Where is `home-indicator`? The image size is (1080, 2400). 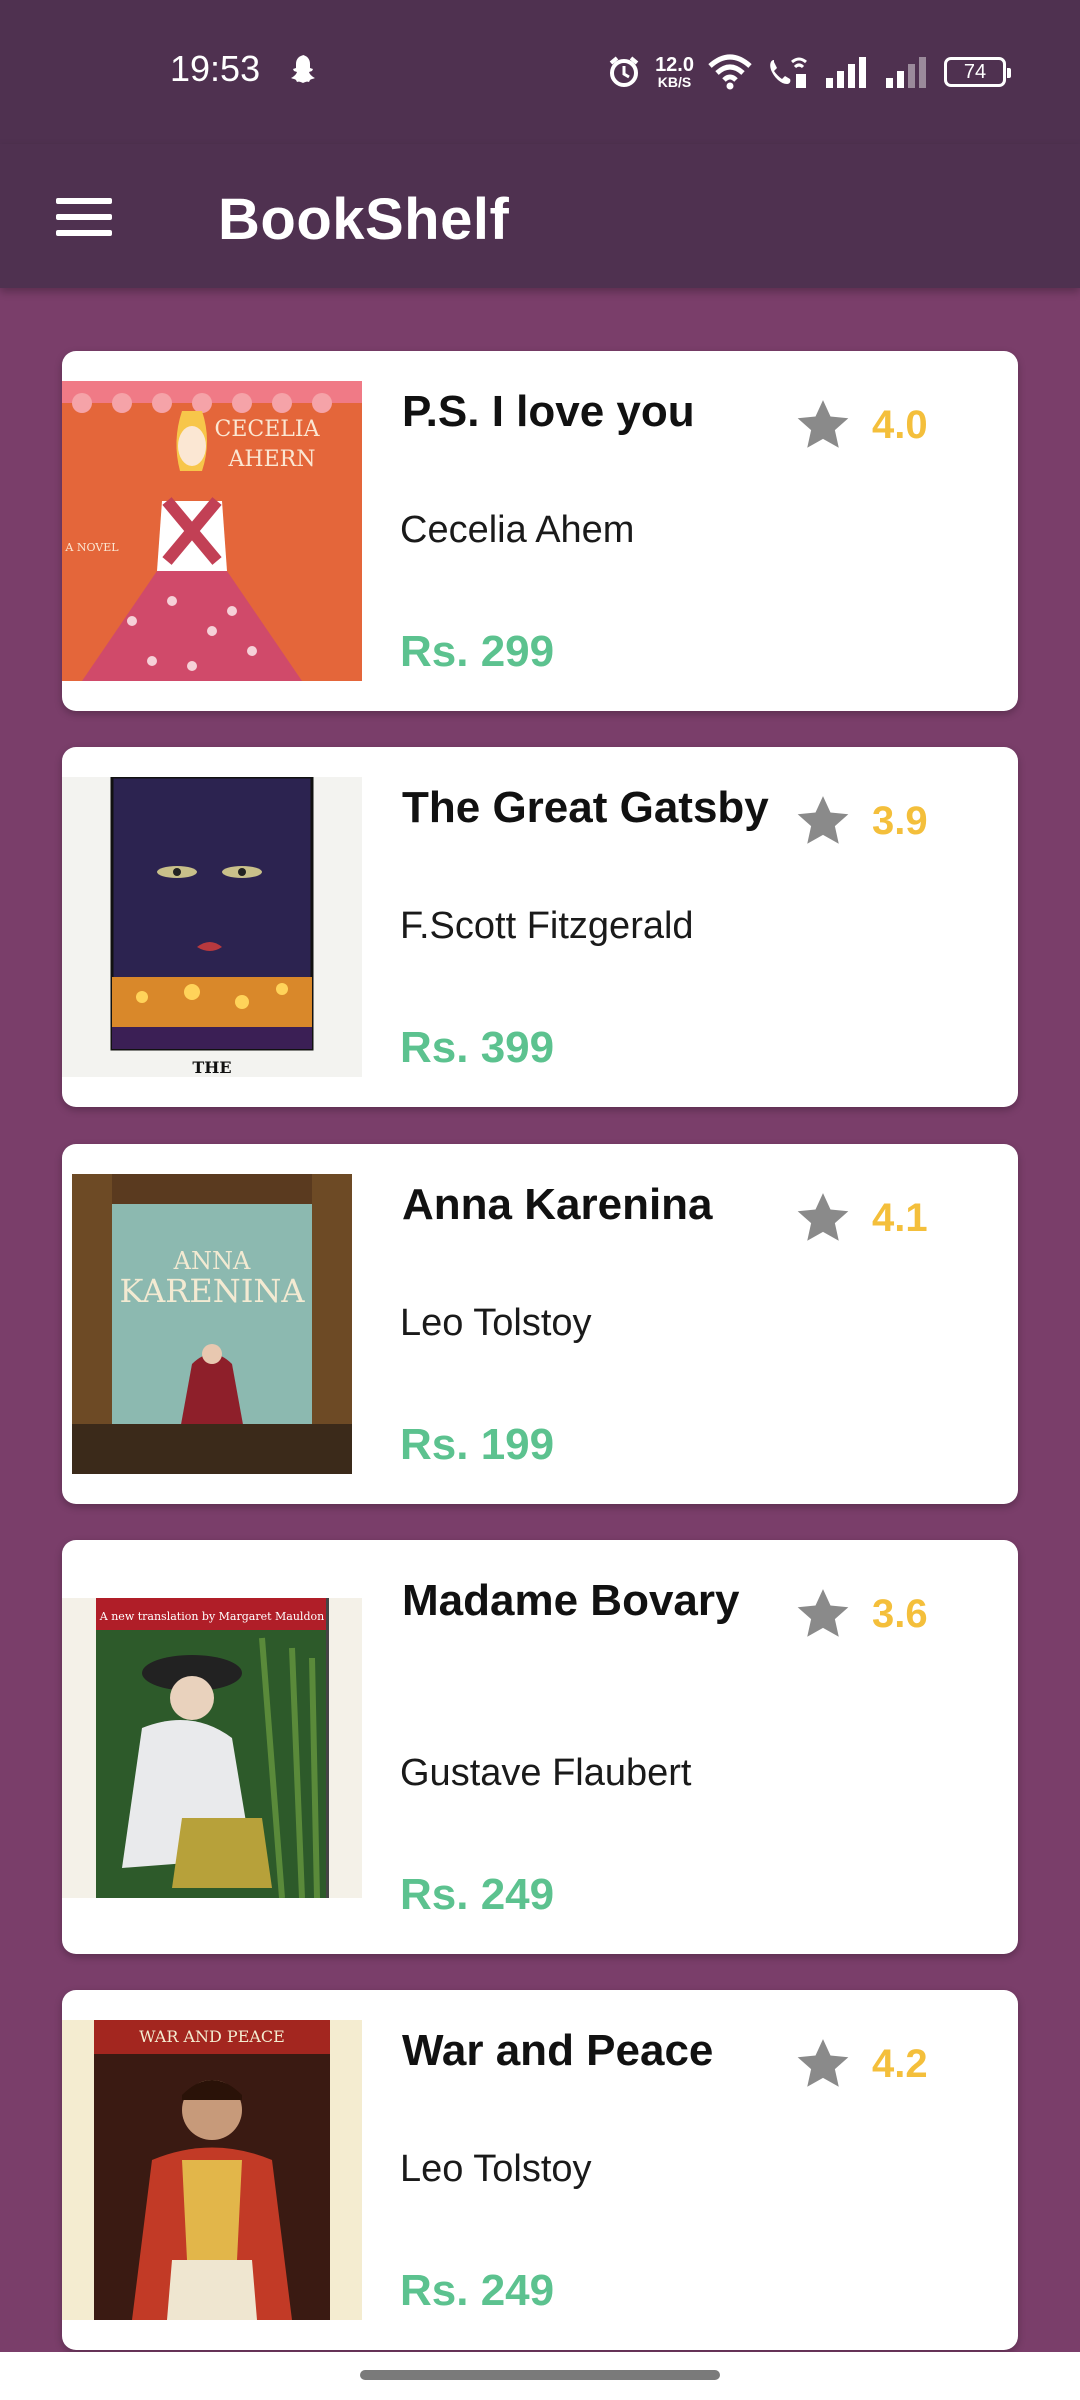
home-indicator is located at coordinates (540, 2375).